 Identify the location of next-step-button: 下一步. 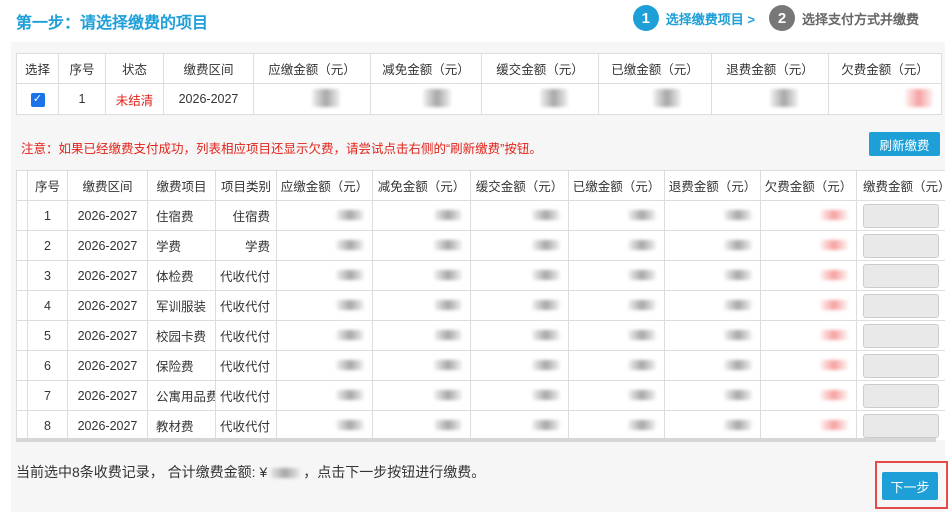
(910, 486).